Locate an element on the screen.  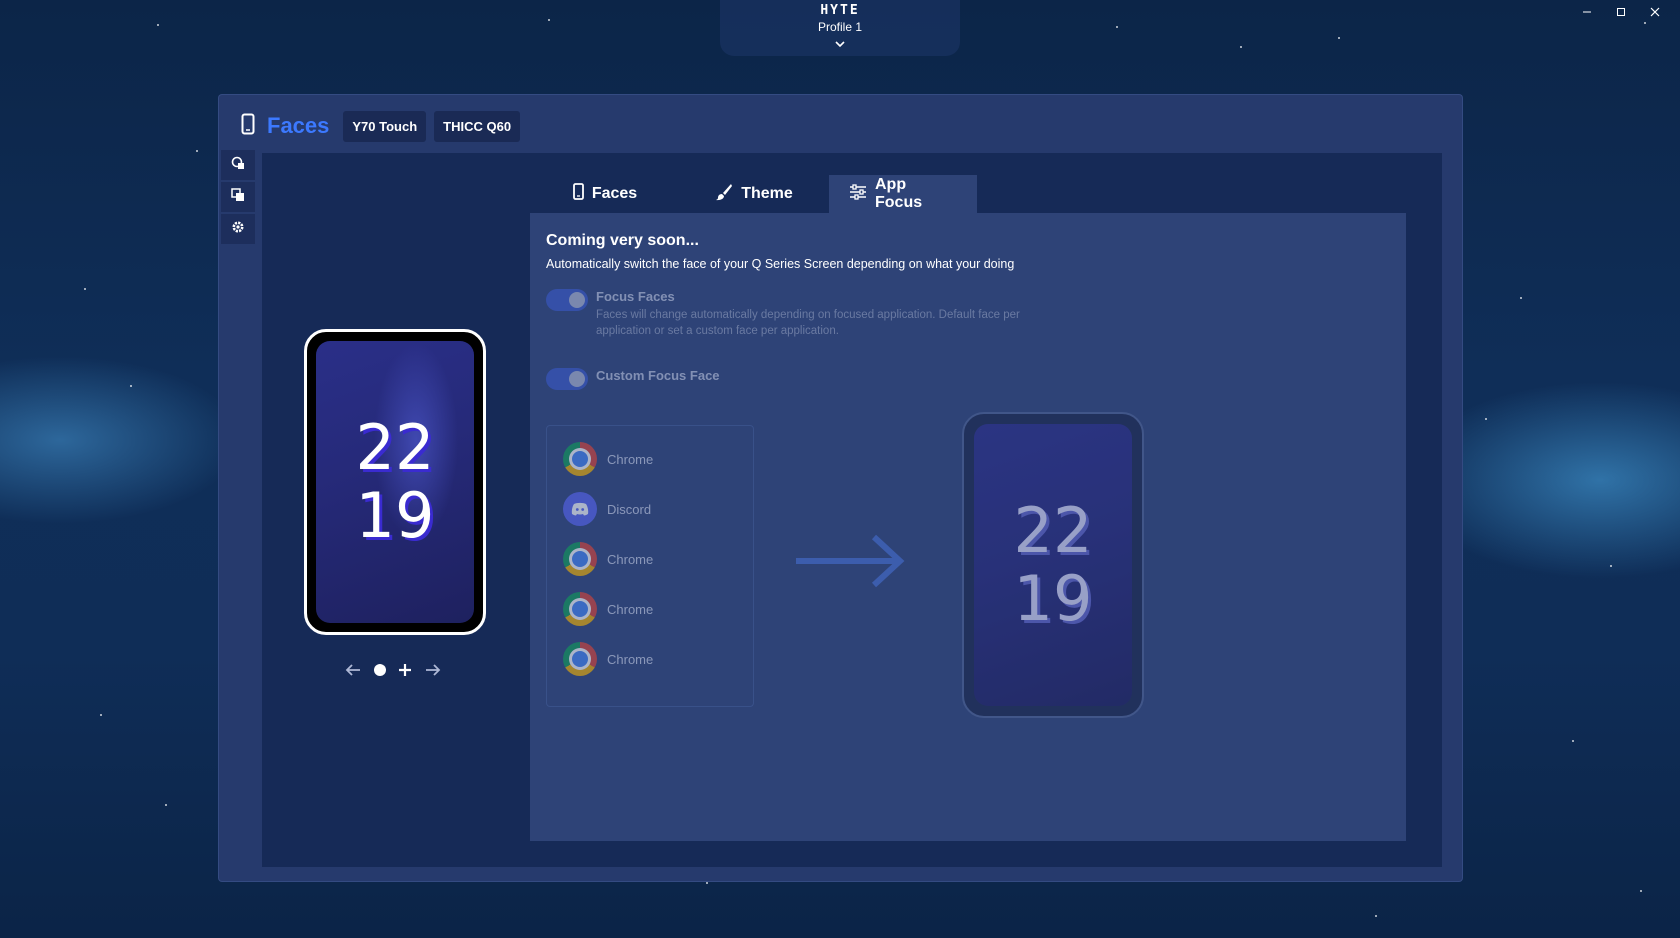
profile-selector: HYTE Profile 1 is located at coordinates (840, 28).